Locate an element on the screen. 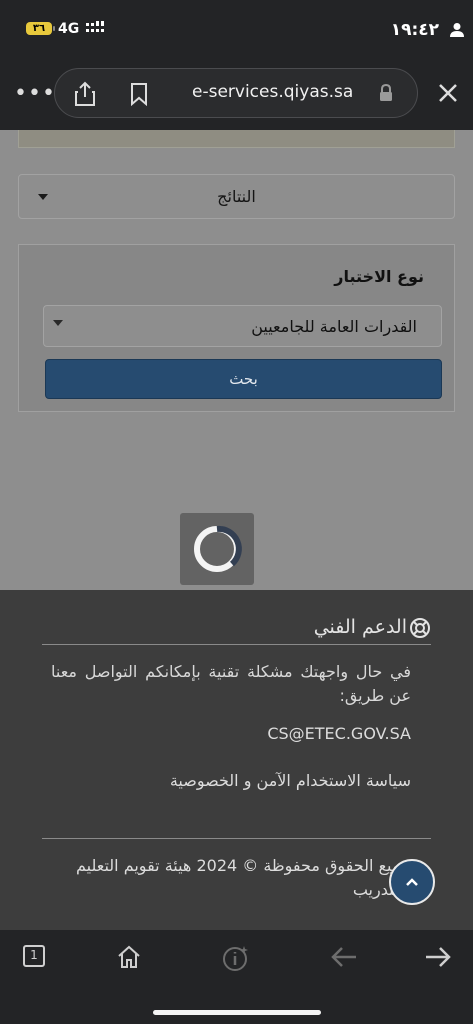 The height and width of the screenshot is (1024, 473). test-type-select: القدرات العامة للجامعيين is located at coordinates (242, 326).